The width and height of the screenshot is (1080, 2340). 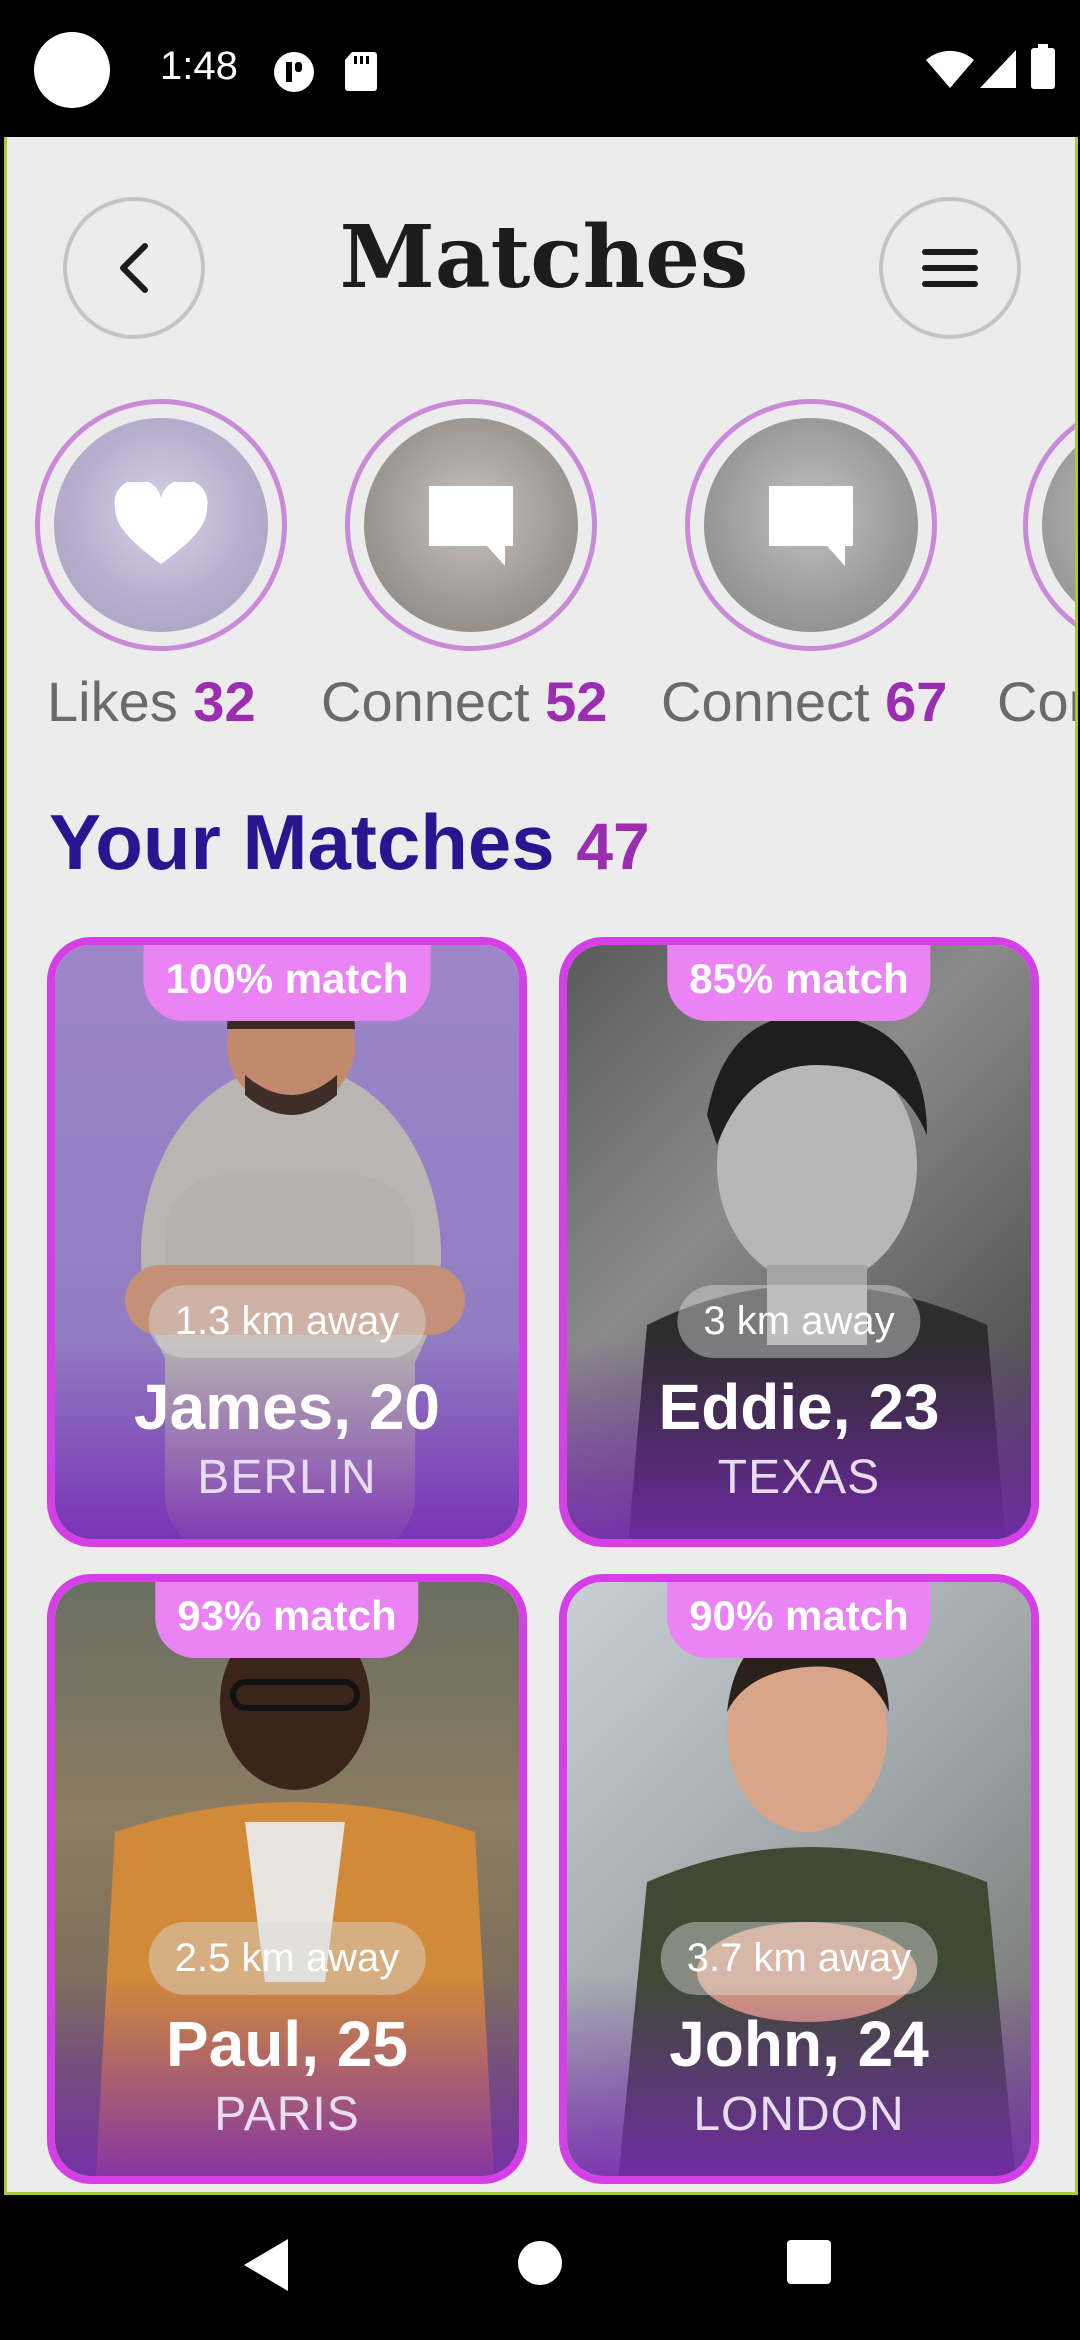 What do you see at coordinates (1036, 699) in the screenshot?
I see `story-label: Connect` at bounding box center [1036, 699].